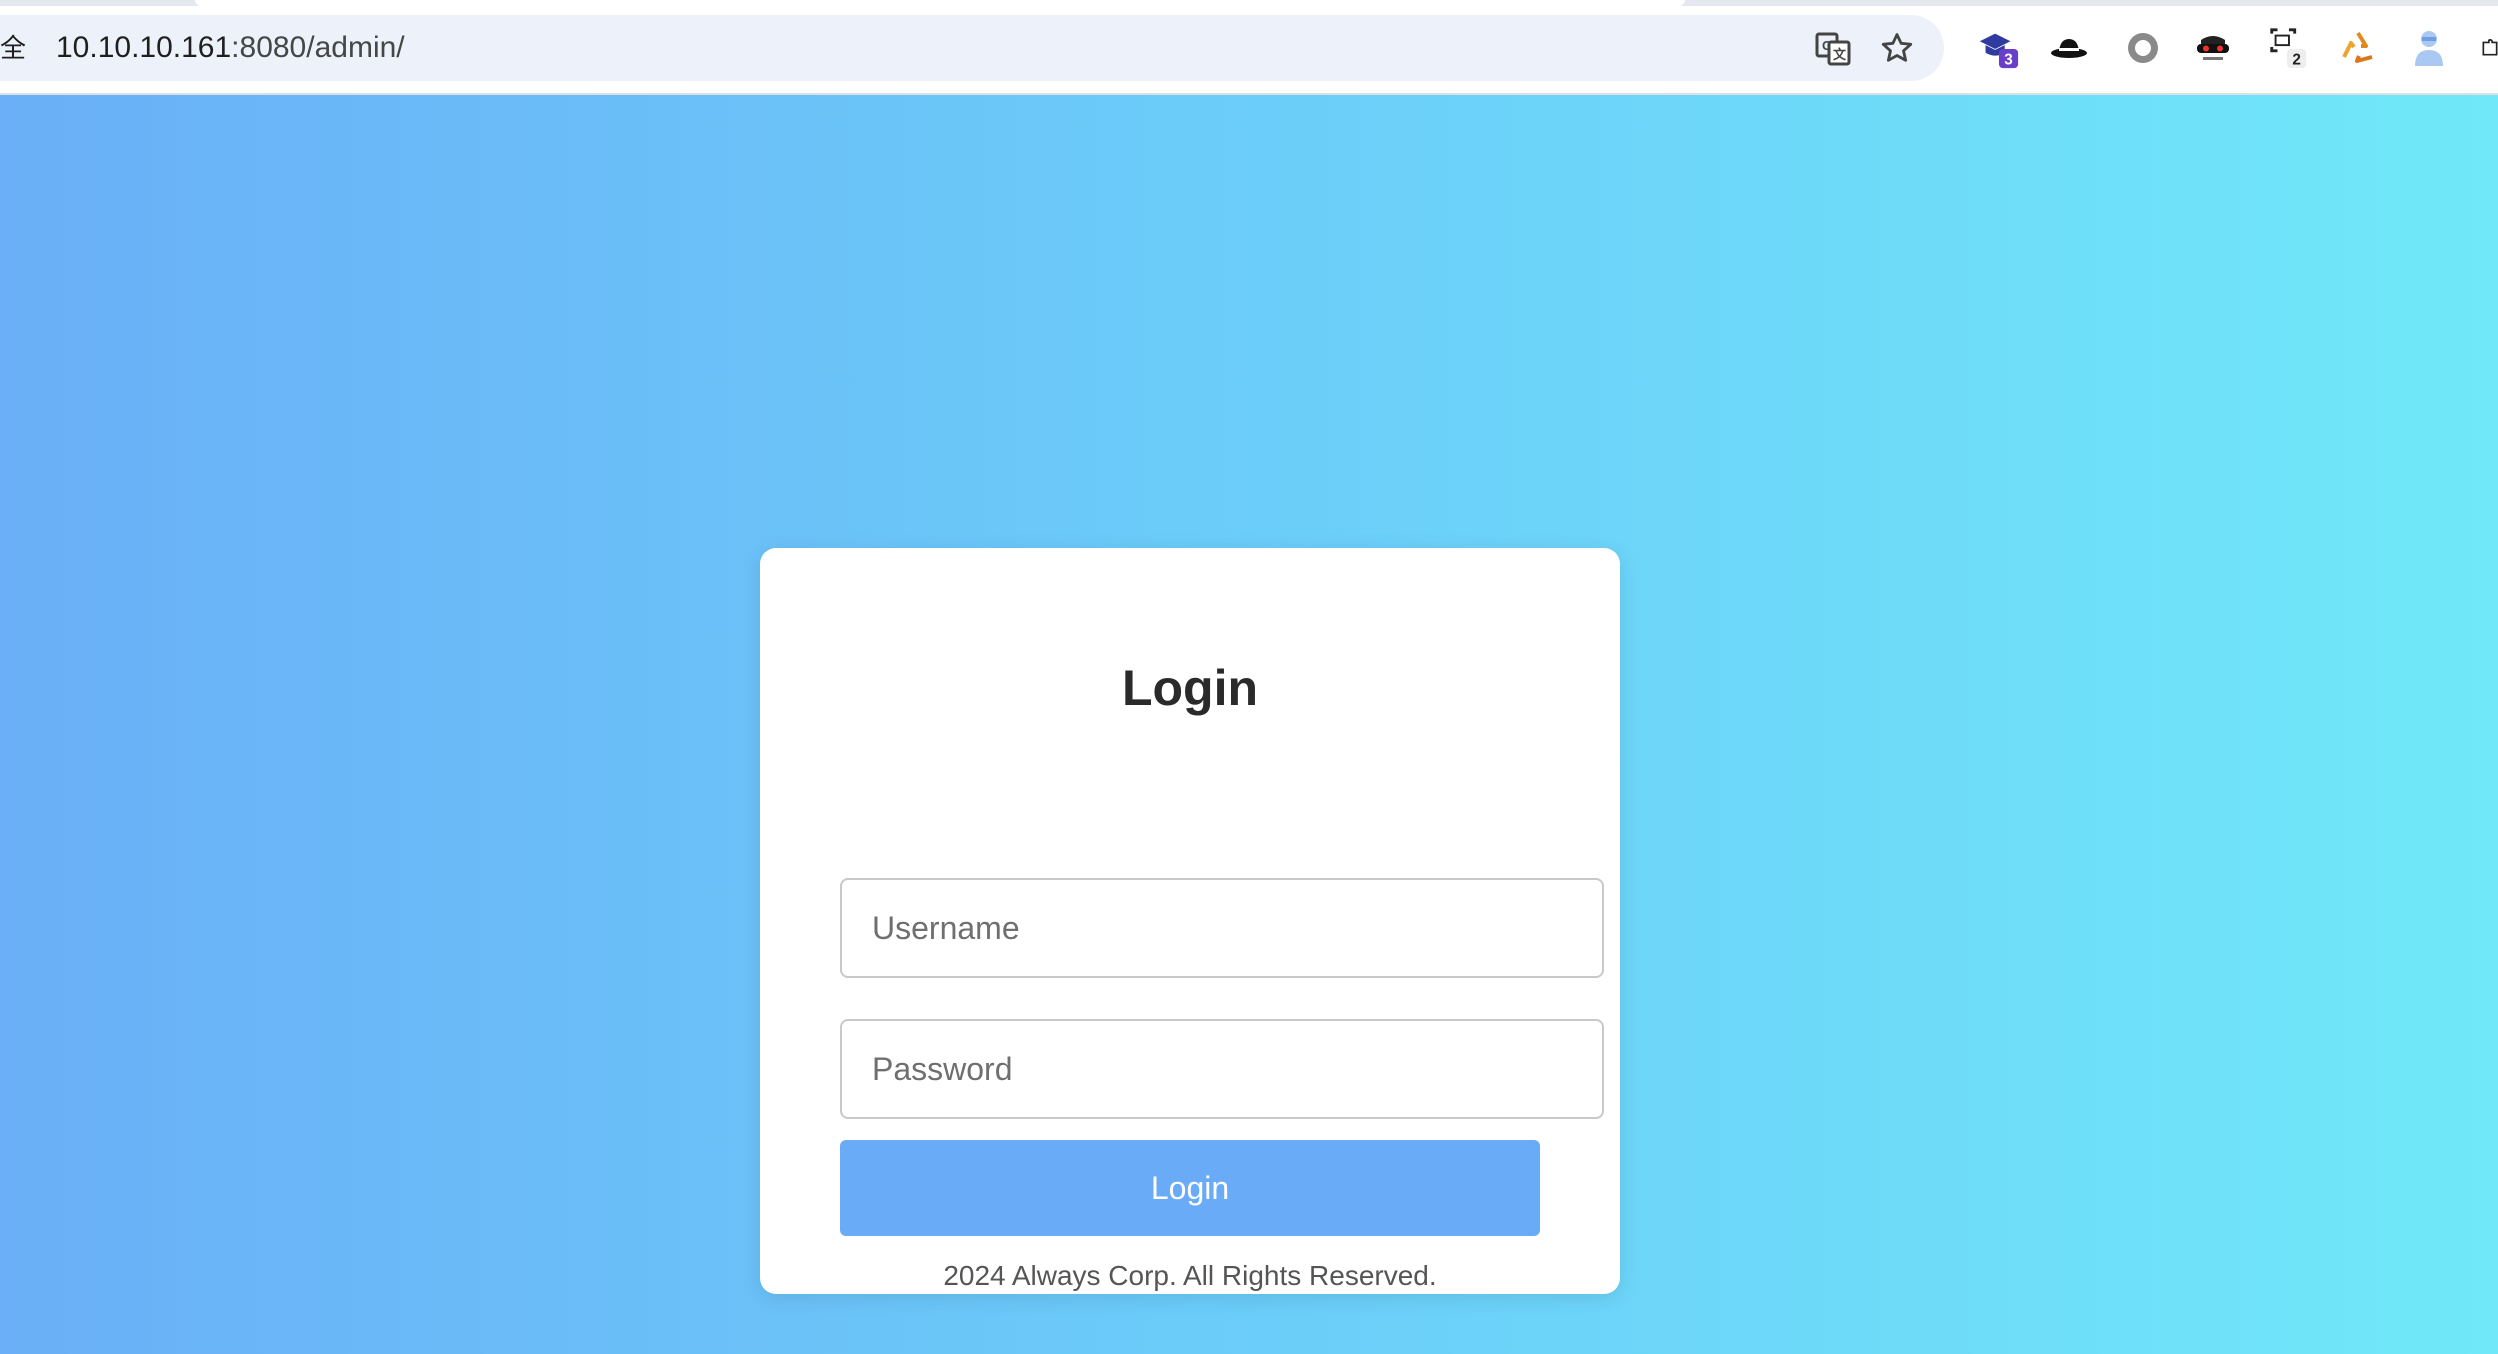 This screenshot has height=1354, width=2498. Describe the element at coordinates (1249, 47) in the screenshot. I see `browser-toolbar: 全 10.10.10.161:8080/admin/ G 文 3 2` at that location.